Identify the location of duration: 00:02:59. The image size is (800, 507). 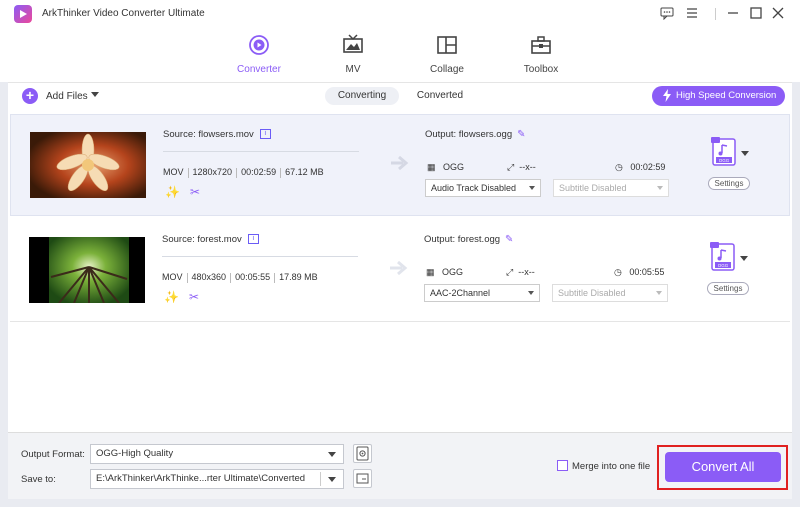
(259, 172).